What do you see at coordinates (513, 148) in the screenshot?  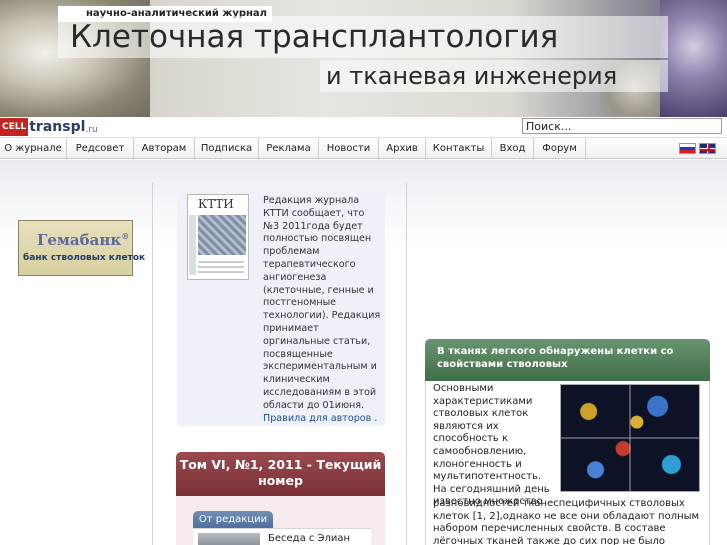 I see `nav-item-login: Вход` at bounding box center [513, 148].